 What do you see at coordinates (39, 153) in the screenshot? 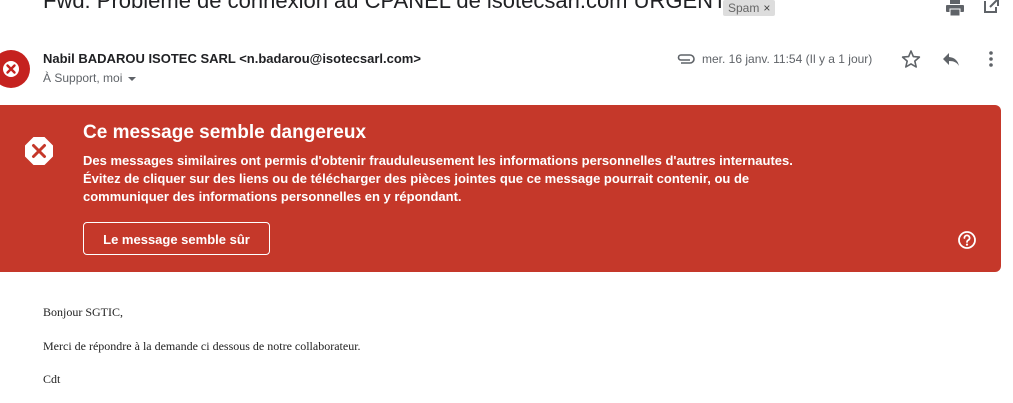
I see `danger-octagon-icon` at bounding box center [39, 153].